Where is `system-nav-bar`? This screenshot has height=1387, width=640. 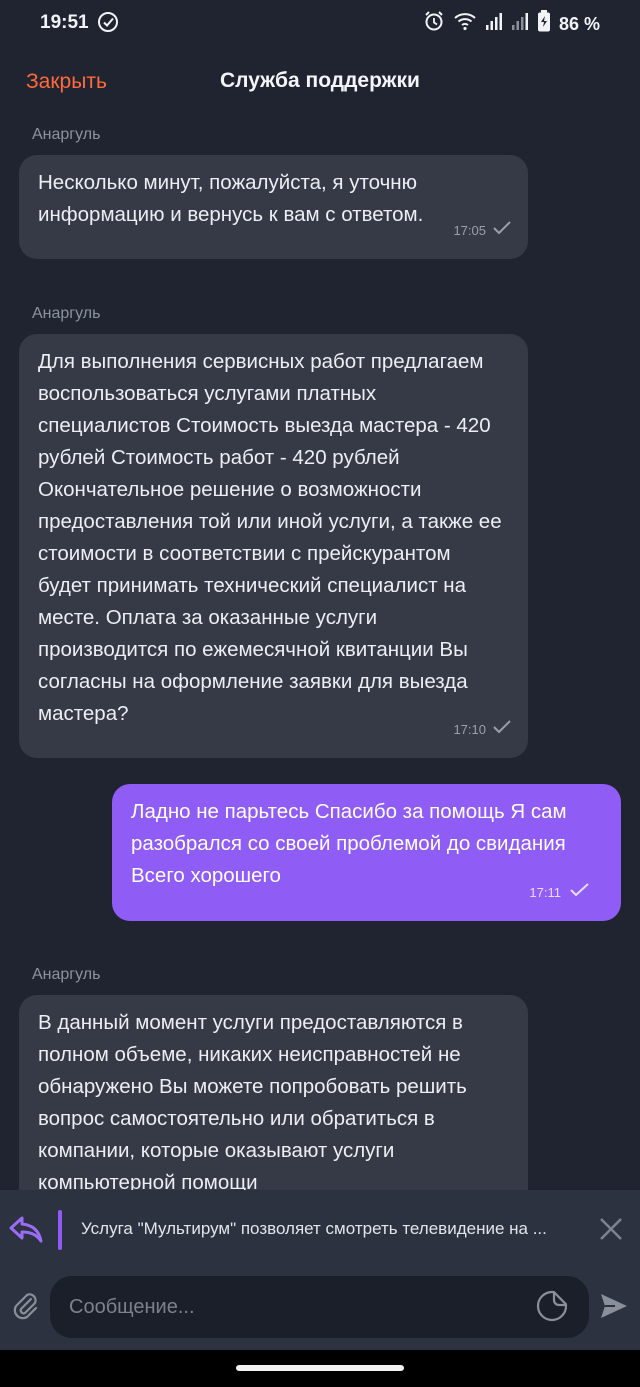 system-nav-bar is located at coordinates (320, 1368).